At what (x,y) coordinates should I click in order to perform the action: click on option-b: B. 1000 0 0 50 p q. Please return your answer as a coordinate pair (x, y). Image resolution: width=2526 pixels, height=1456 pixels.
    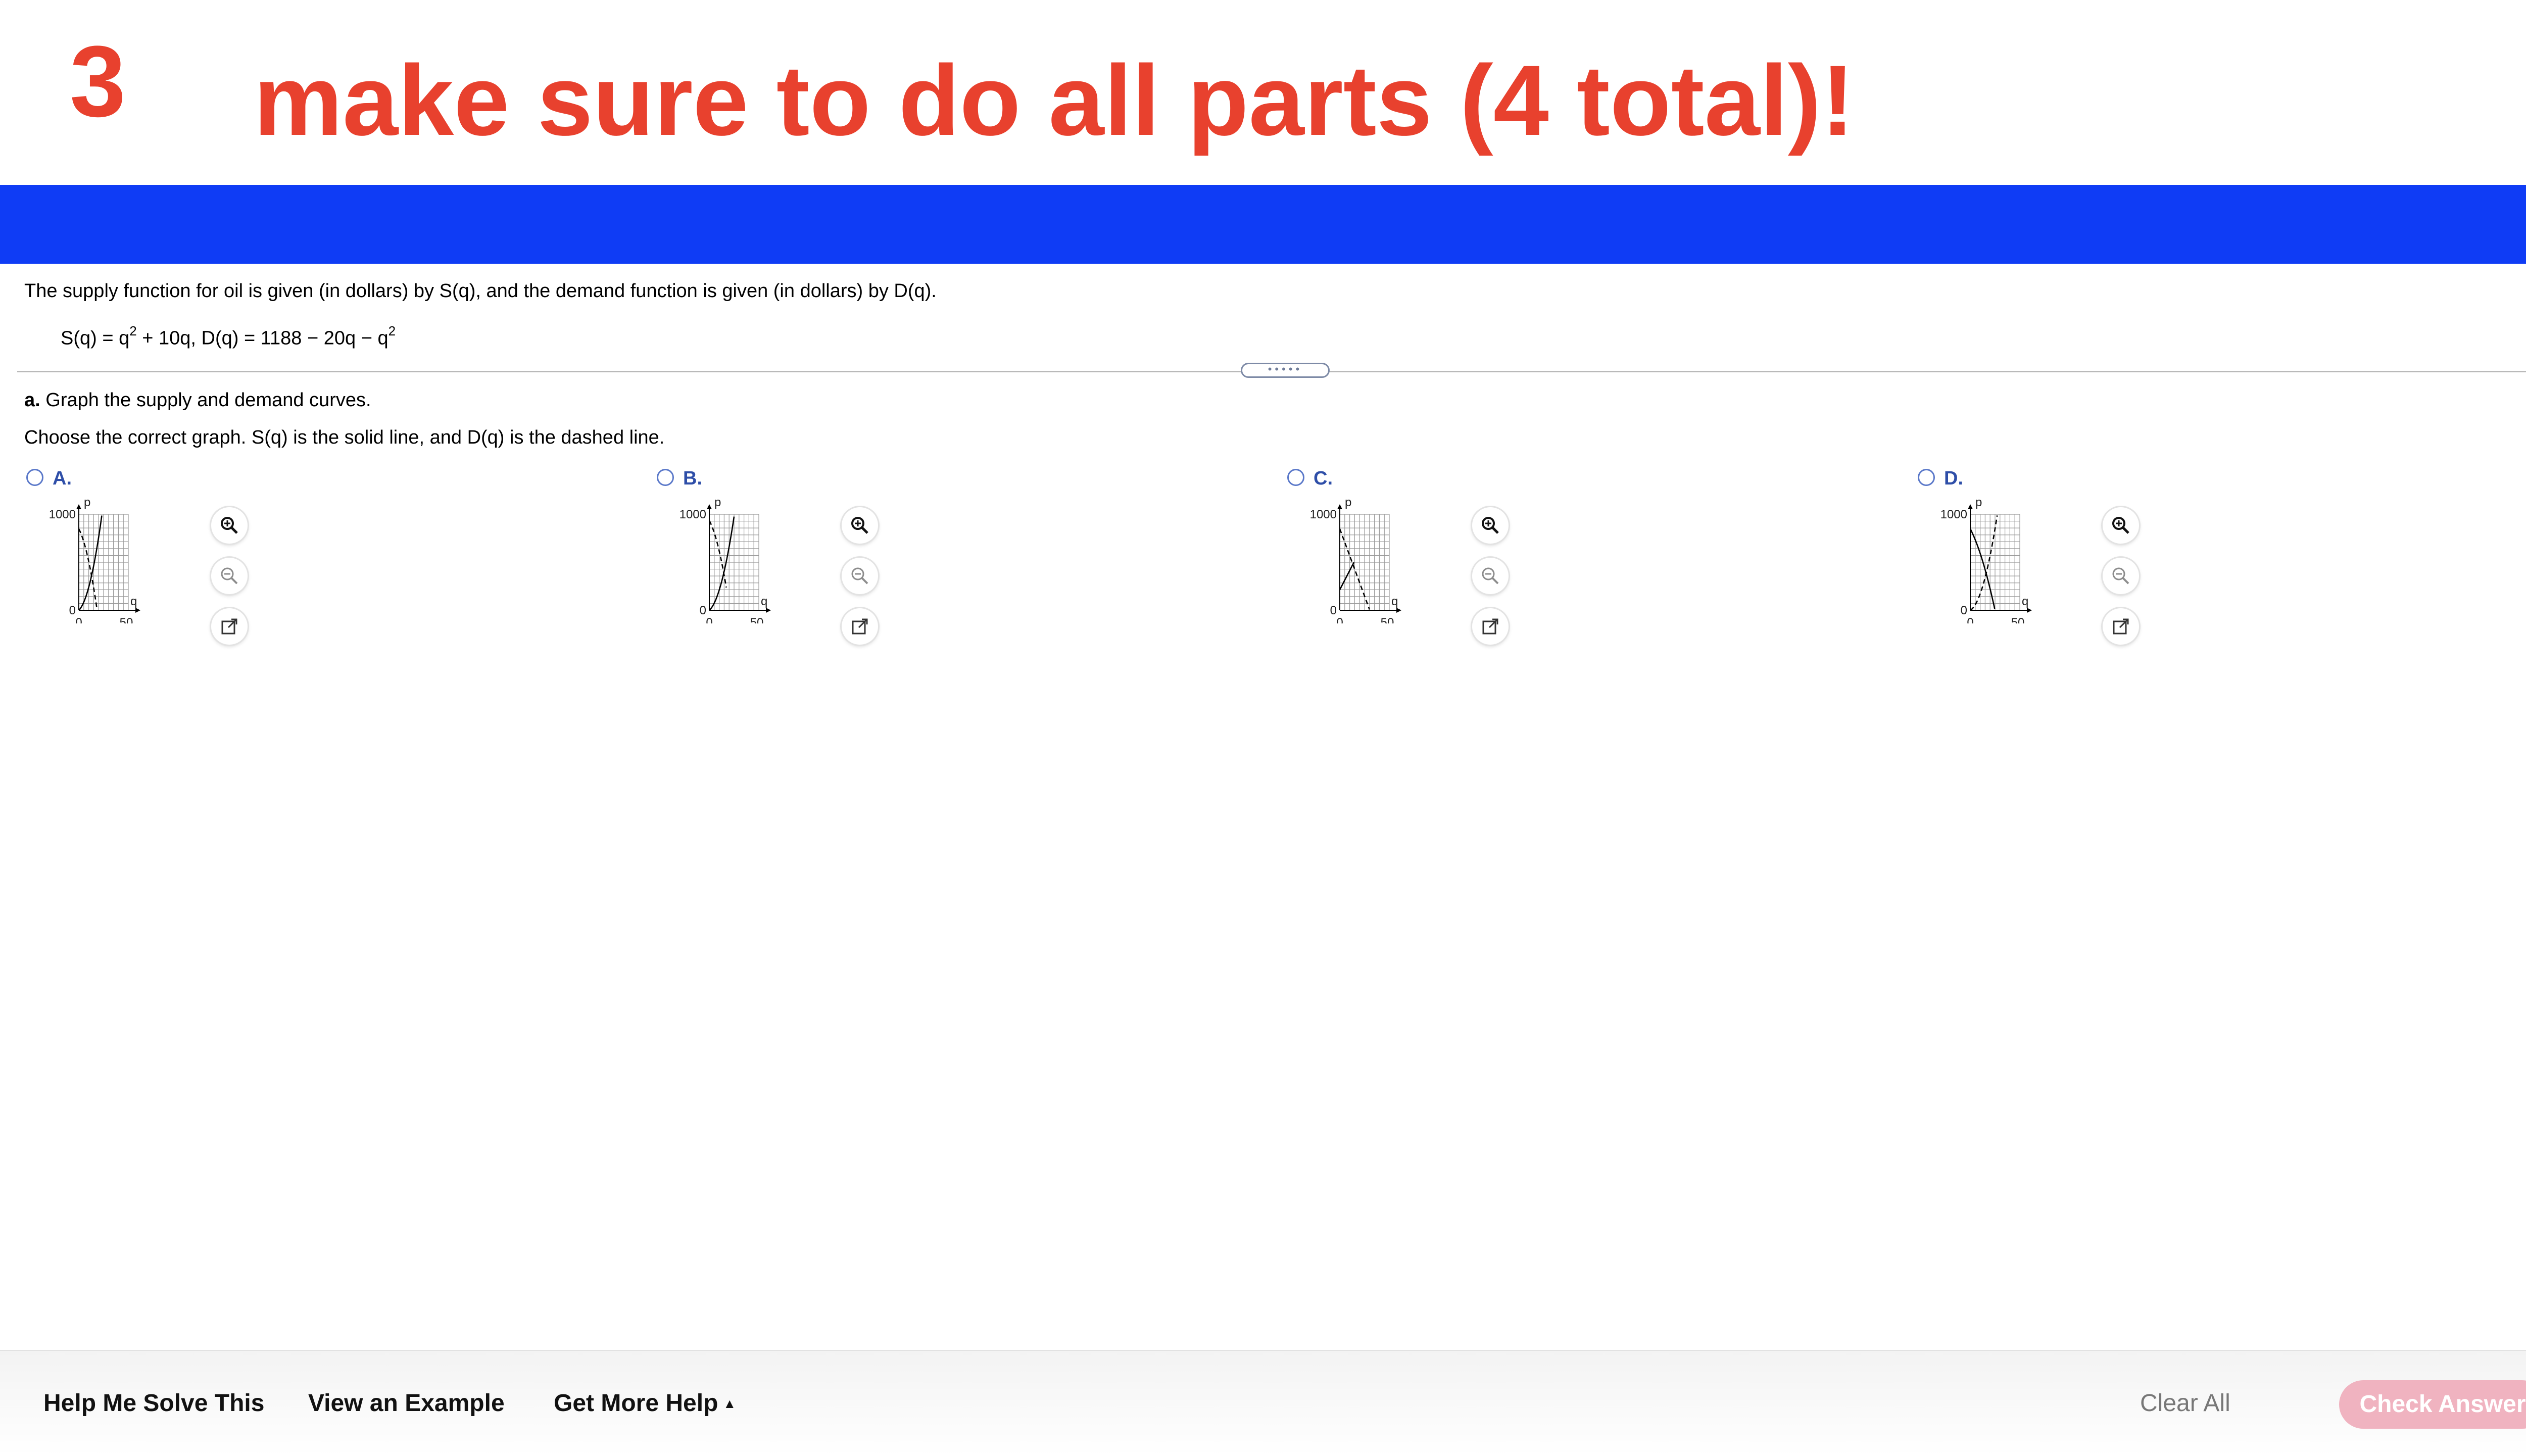
    Looking at the image, I should click on (811, 555).